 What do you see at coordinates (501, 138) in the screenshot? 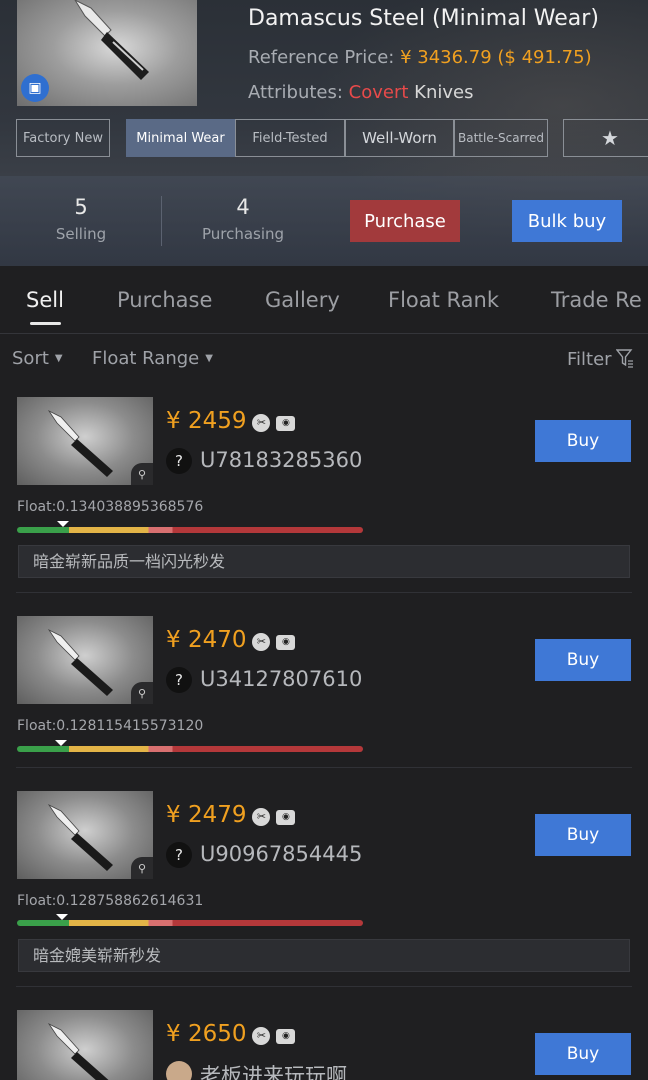
I see `wear-tab-battle-scarred: Battle-Scarred` at bounding box center [501, 138].